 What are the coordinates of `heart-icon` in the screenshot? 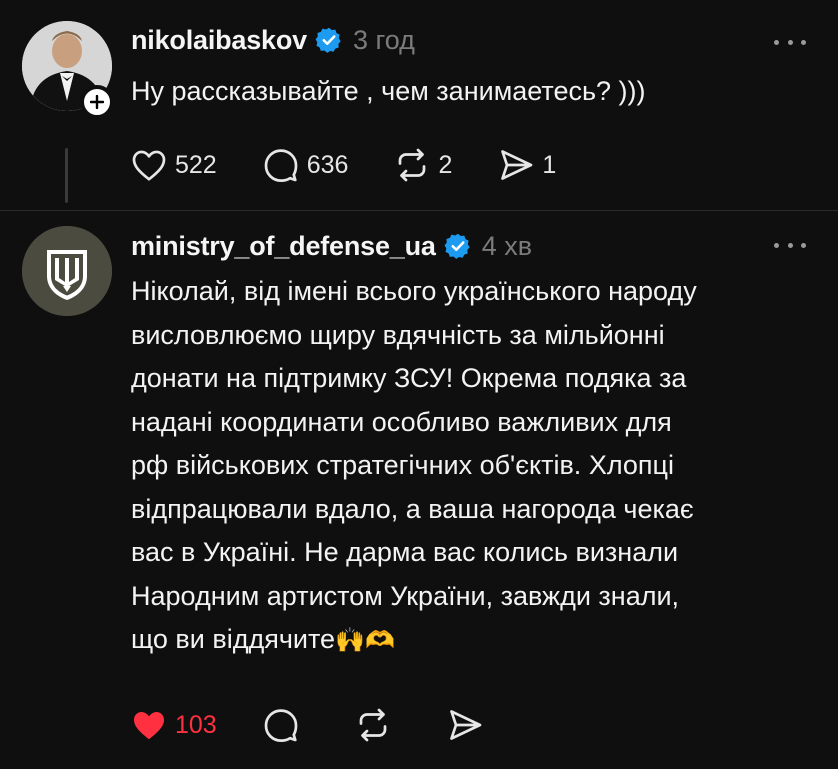 It's located at (149, 165).